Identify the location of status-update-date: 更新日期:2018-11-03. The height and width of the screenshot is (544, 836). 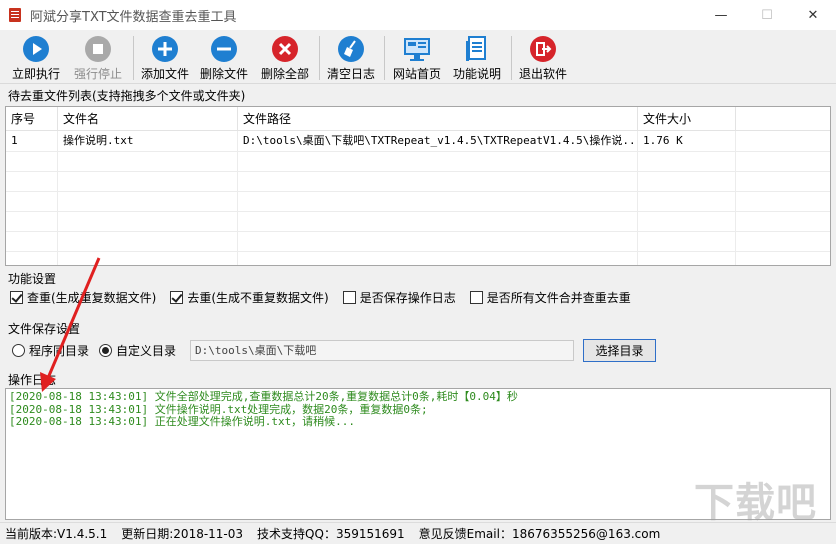
(182, 534).